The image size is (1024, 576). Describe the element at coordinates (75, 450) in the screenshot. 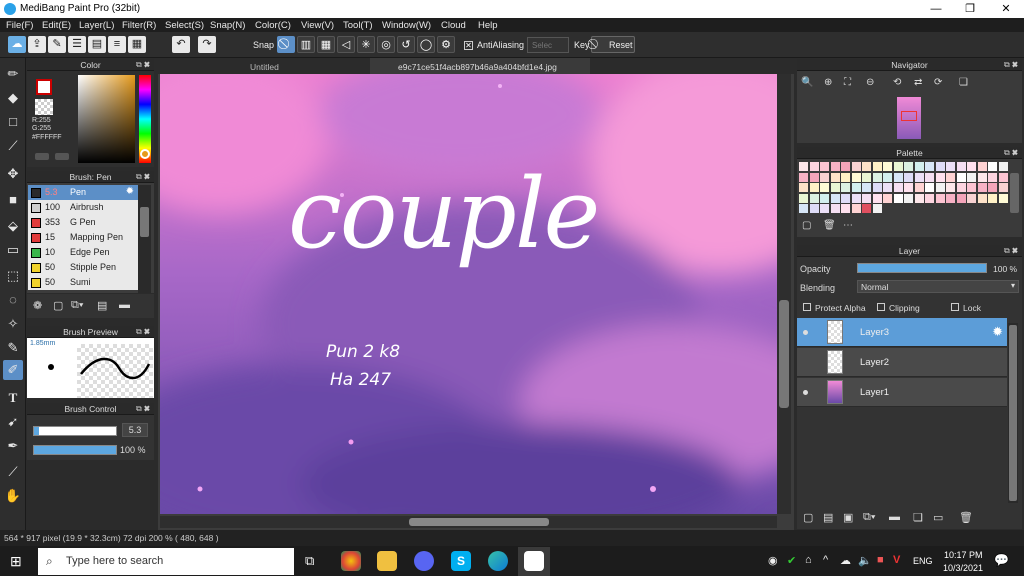

I see `brush-opacity-slider` at that location.